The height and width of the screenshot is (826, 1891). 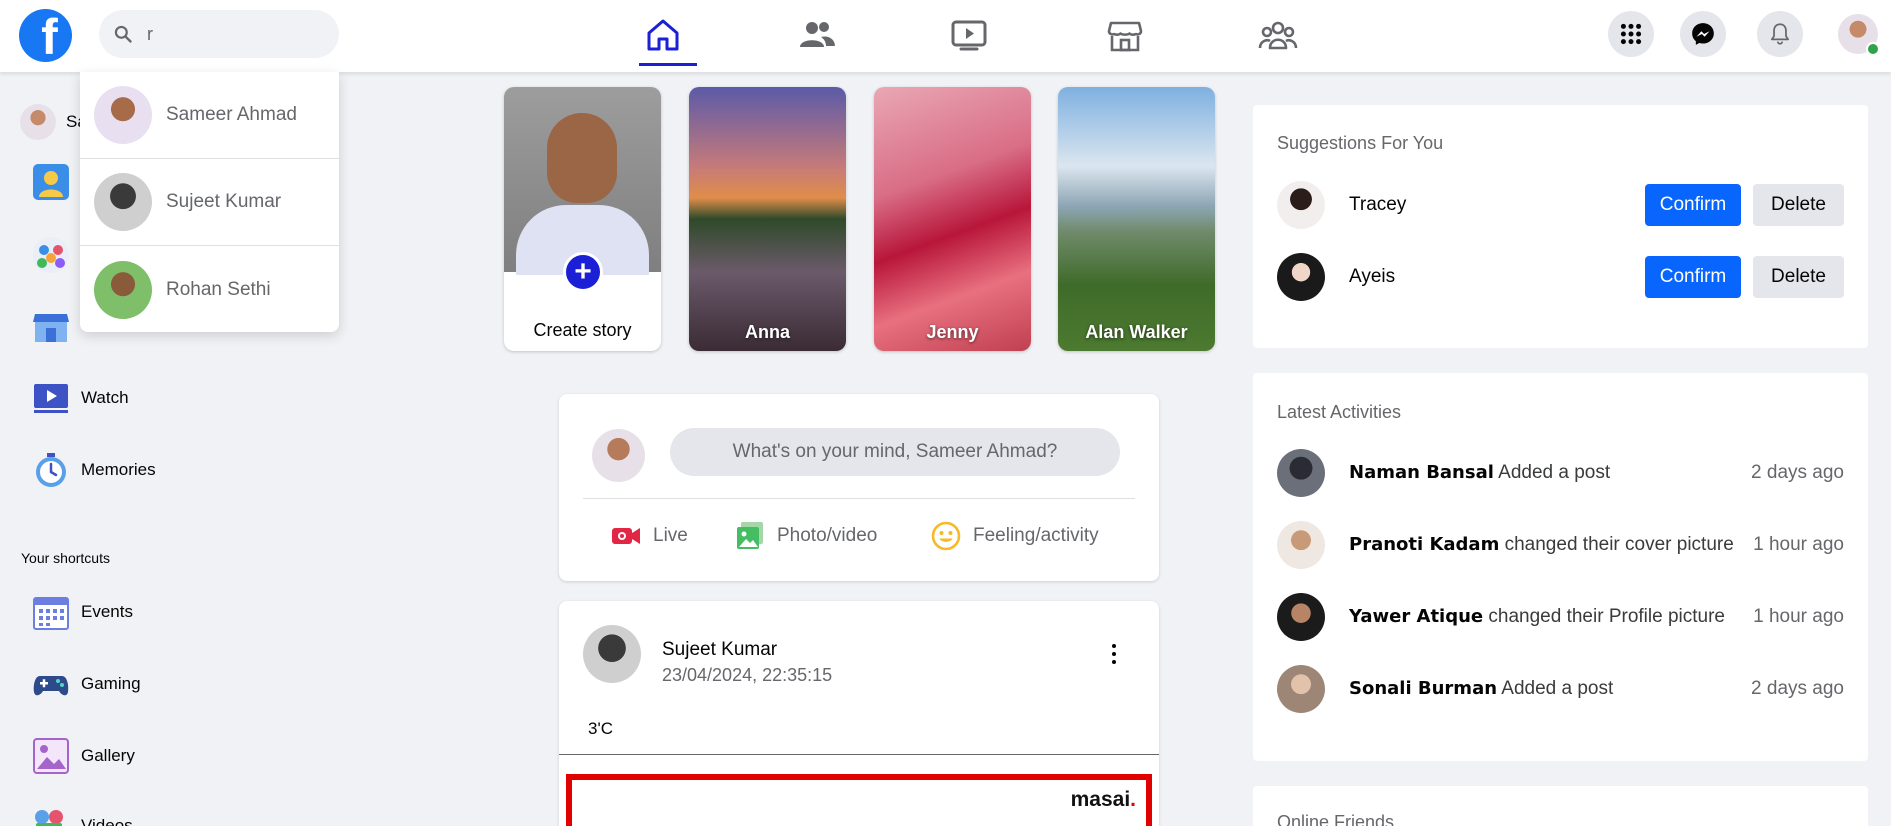 What do you see at coordinates (80, 398) in the screenshot?
I see `sidebar-item-watch: Watch` at bounding box center [80, 398].